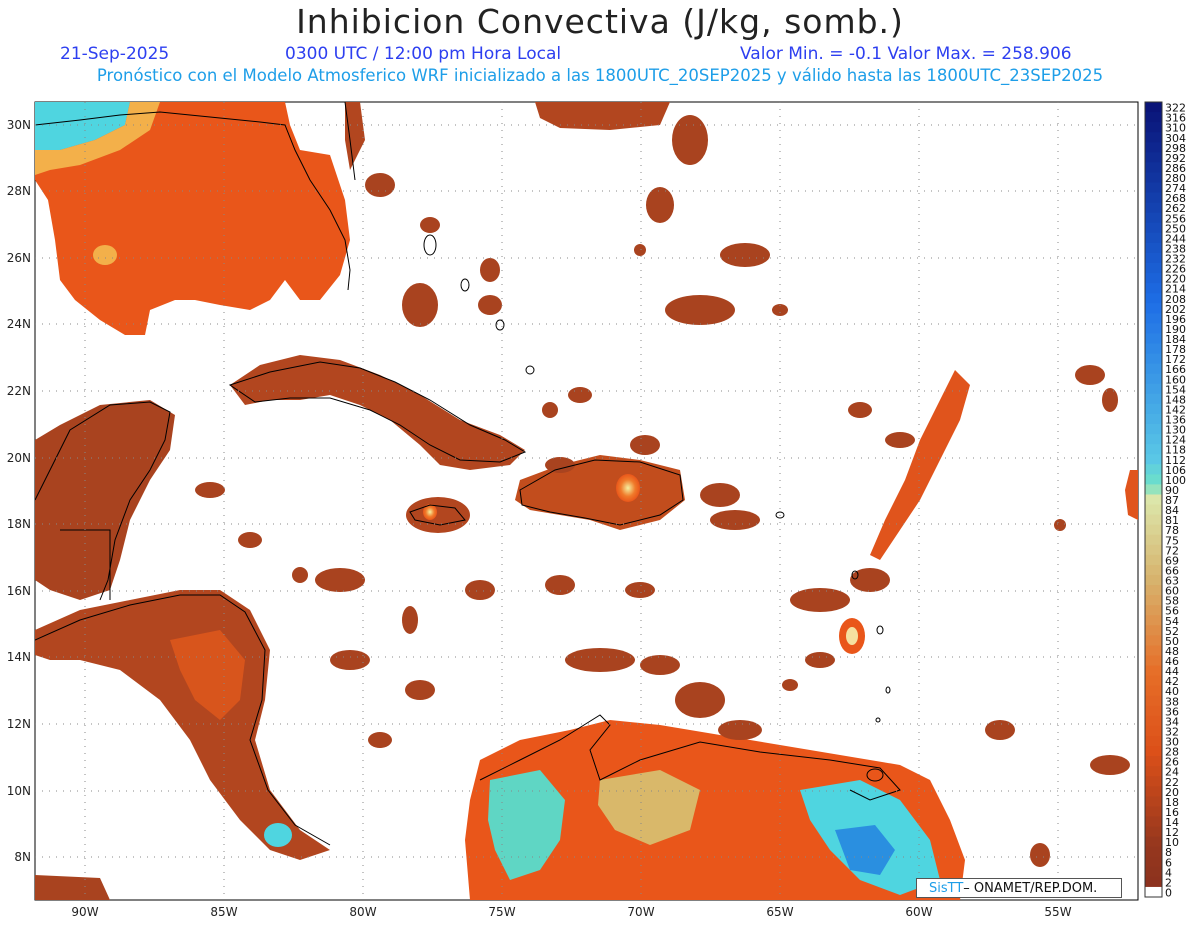 The width and height of the screenshot is (1200, 927). What do you see at coordinates (19, 524) in the screenshot?
I see `lat-tick: 18N` at bounding box center [19, 524].